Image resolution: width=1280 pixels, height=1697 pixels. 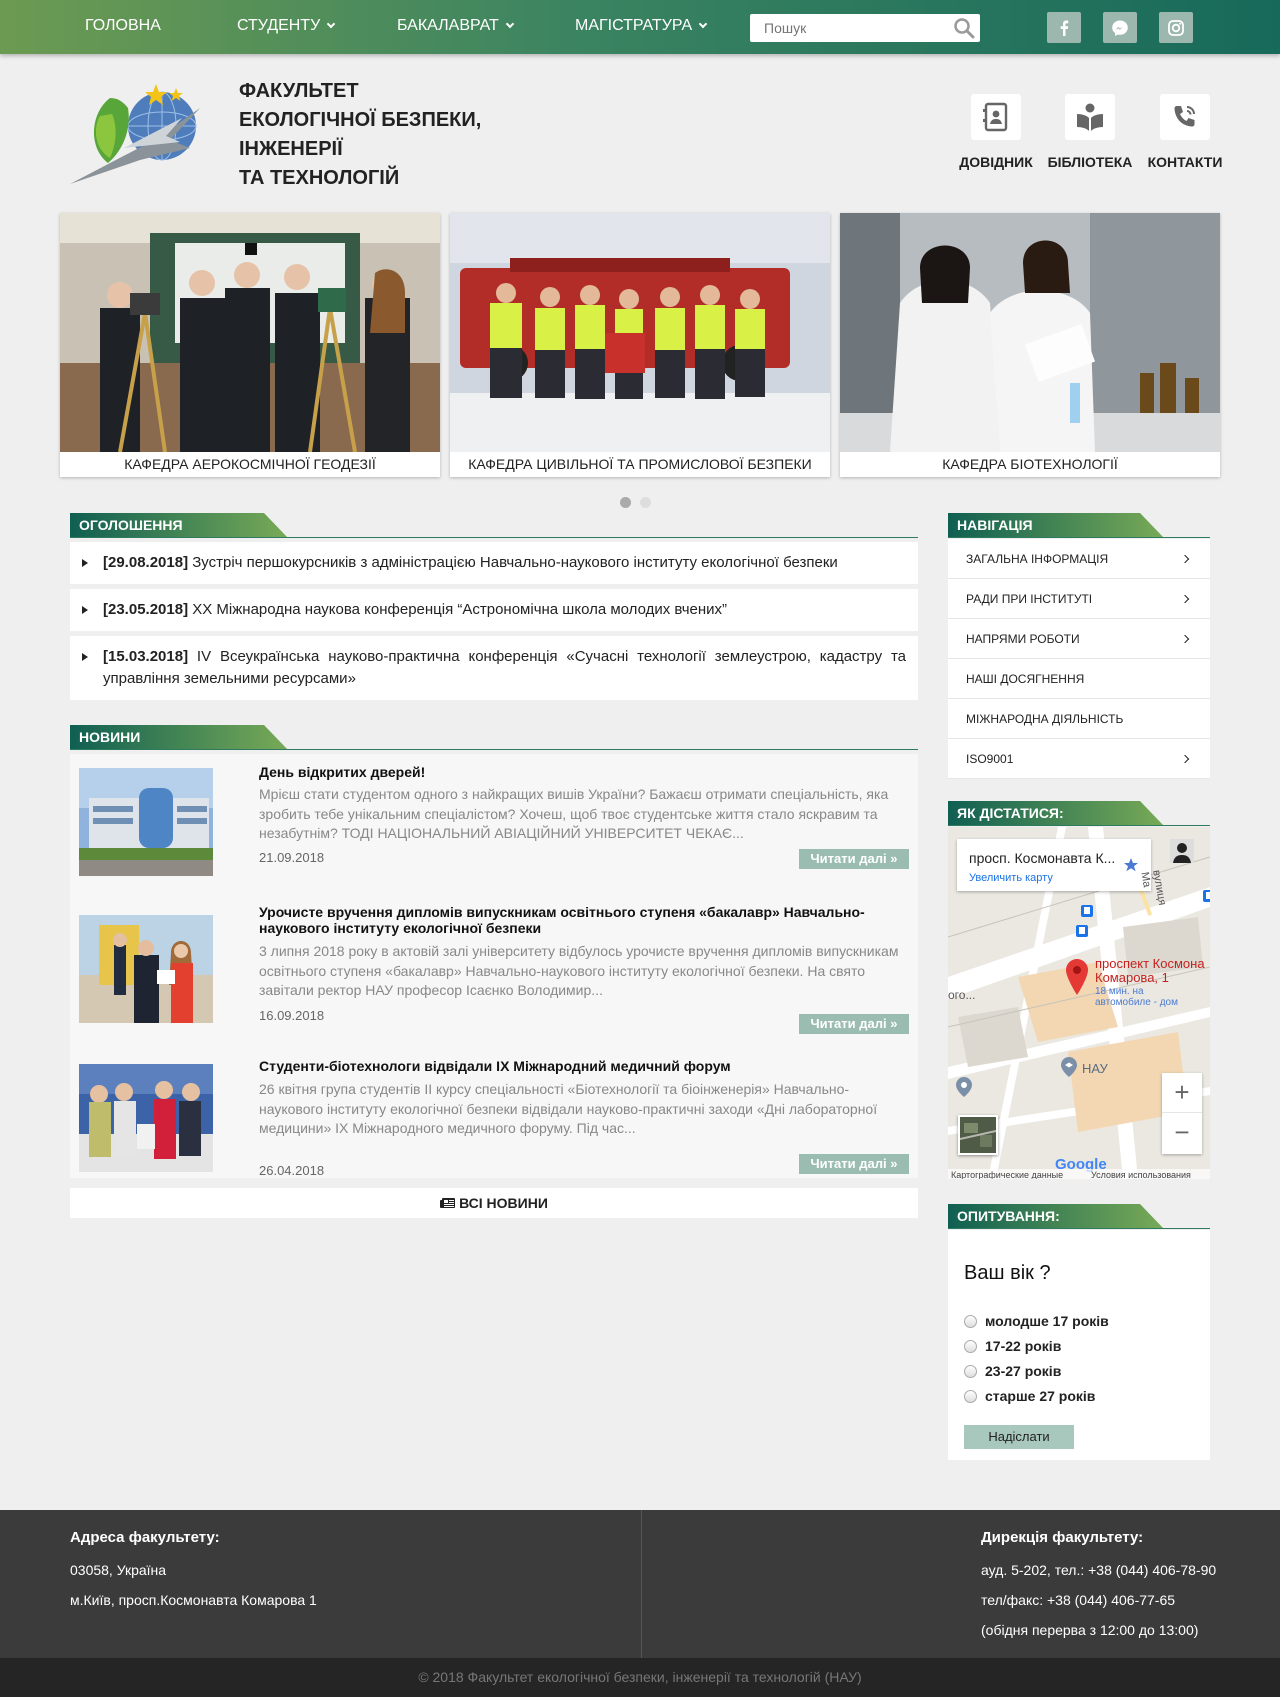 I want to click on zoom-control: + −, so click(x=1182, y=1113).